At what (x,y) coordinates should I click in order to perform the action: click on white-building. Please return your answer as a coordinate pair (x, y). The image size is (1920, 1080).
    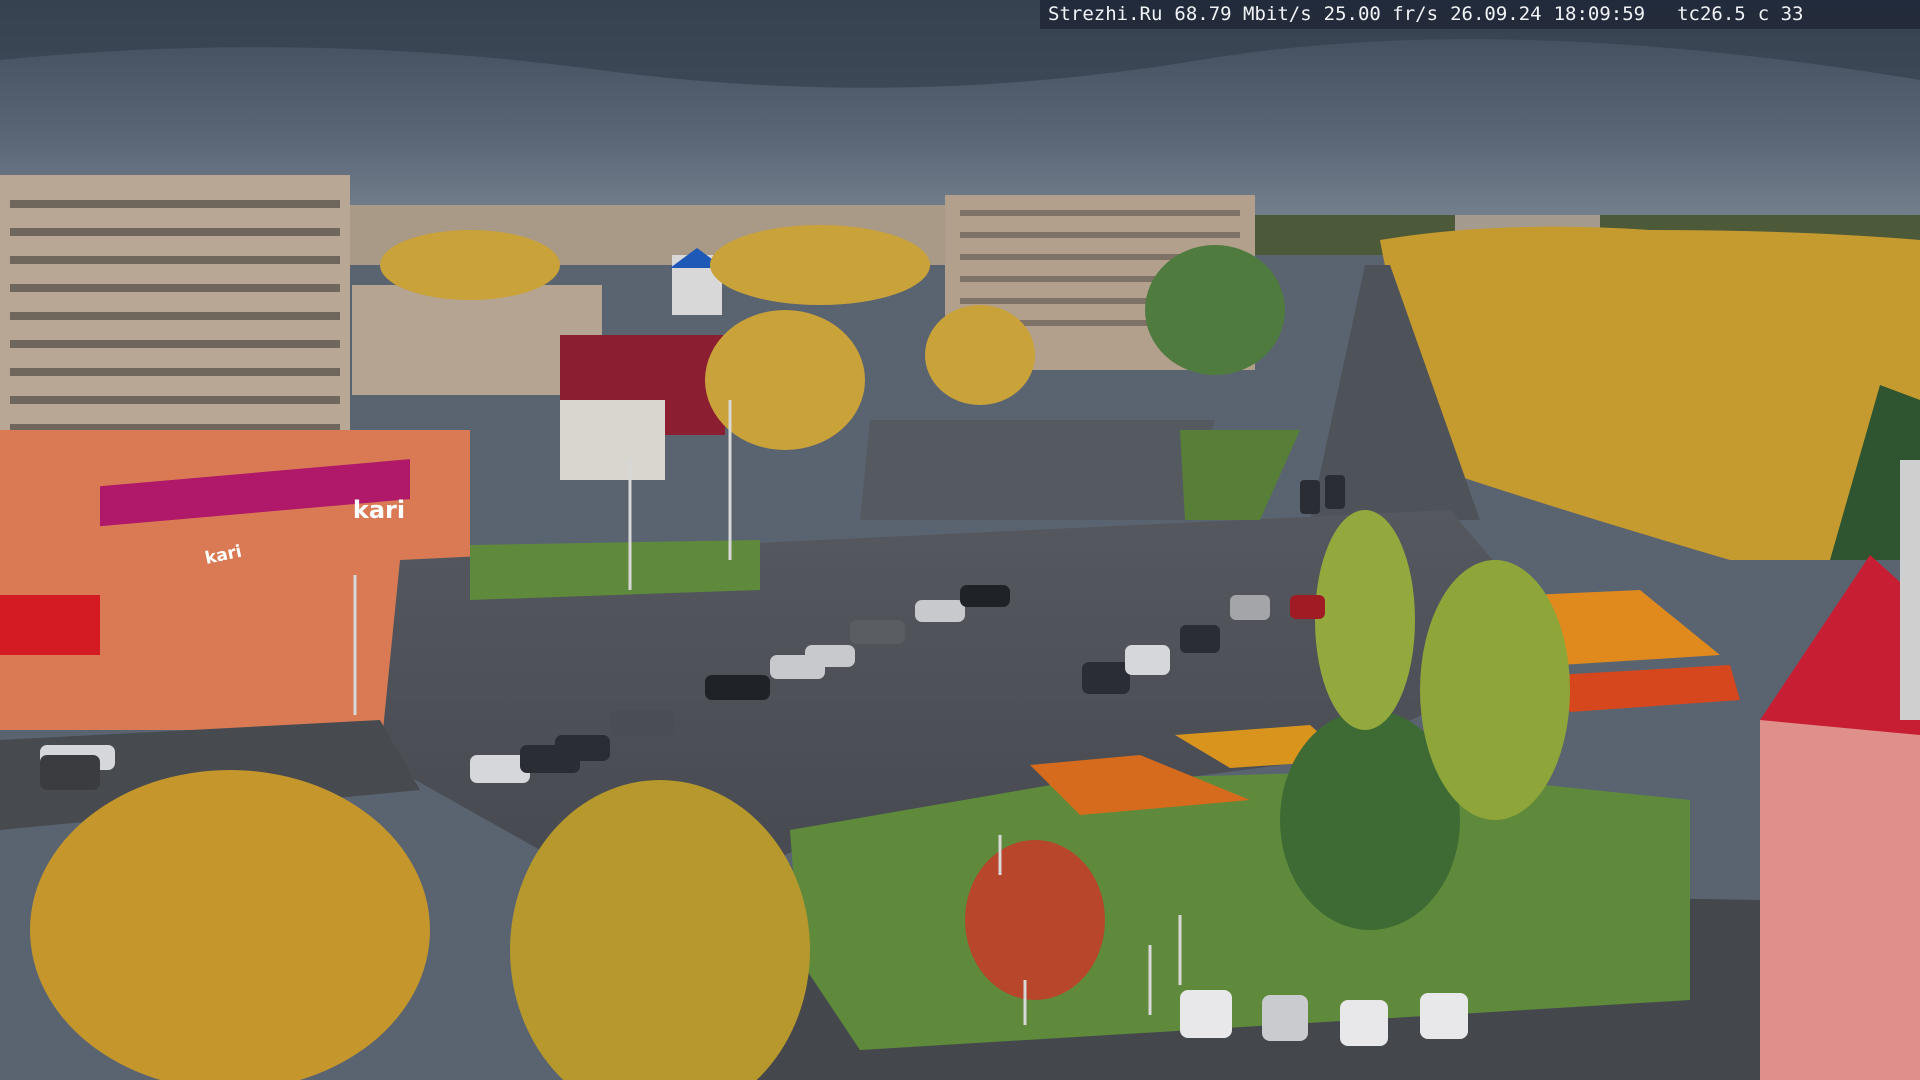
    Looking at the image, I should click on (612, 440).